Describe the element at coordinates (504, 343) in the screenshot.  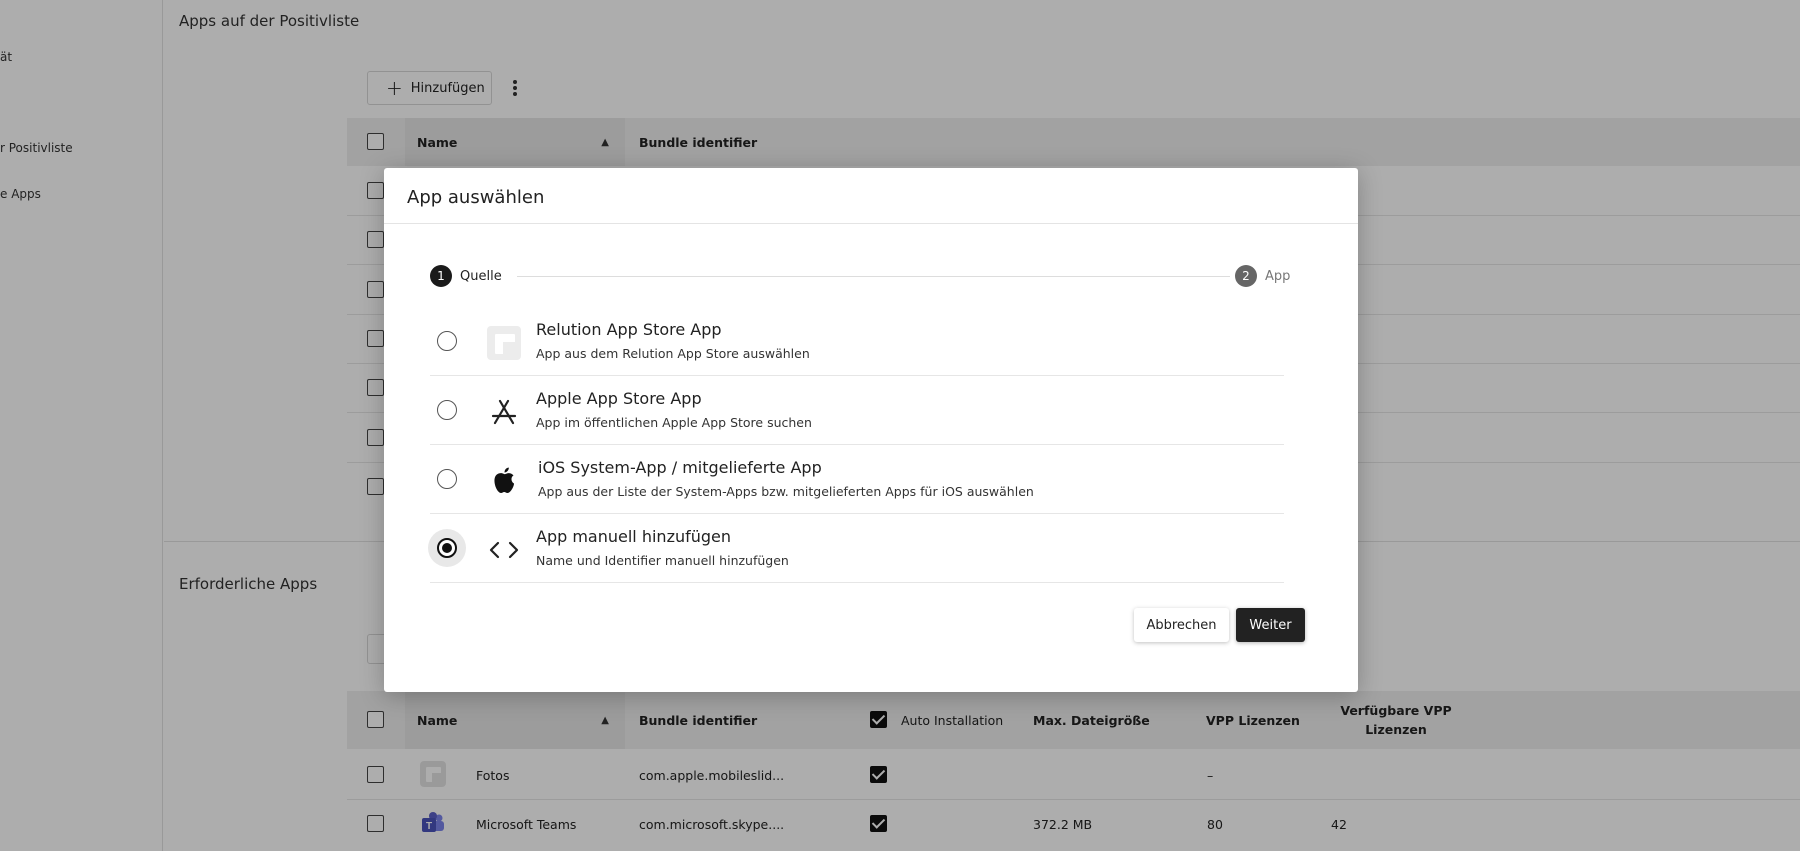
I see `relution-logo-icon` at that location.